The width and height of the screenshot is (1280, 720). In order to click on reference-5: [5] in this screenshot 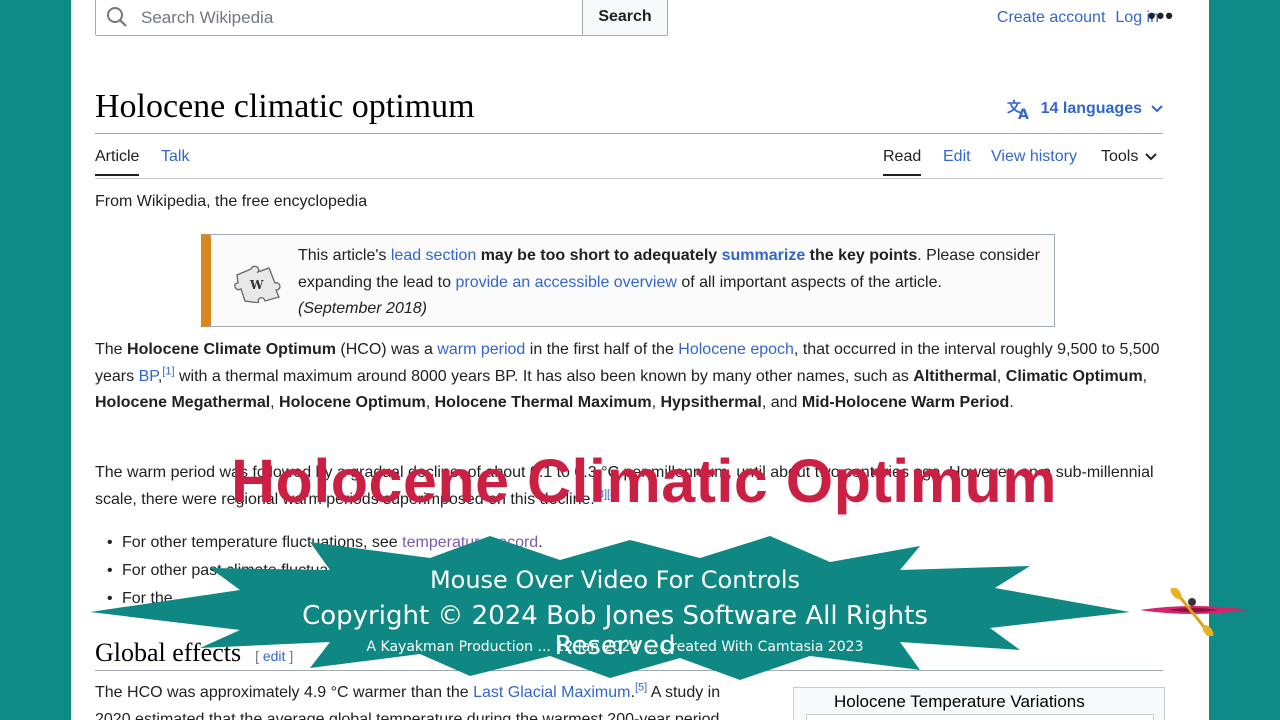, I will do `click(641, 688)`.